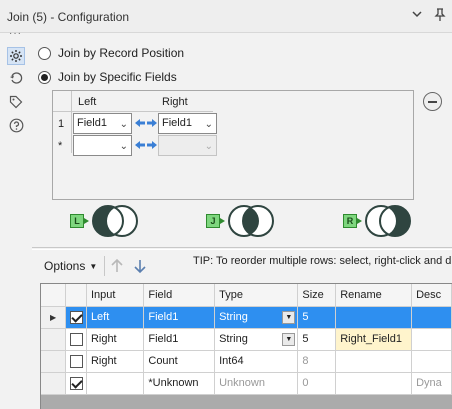  What do you see at coordinates (44, 53) in the screenshot?
I see `radio-button` at bounding box center [44, 53].